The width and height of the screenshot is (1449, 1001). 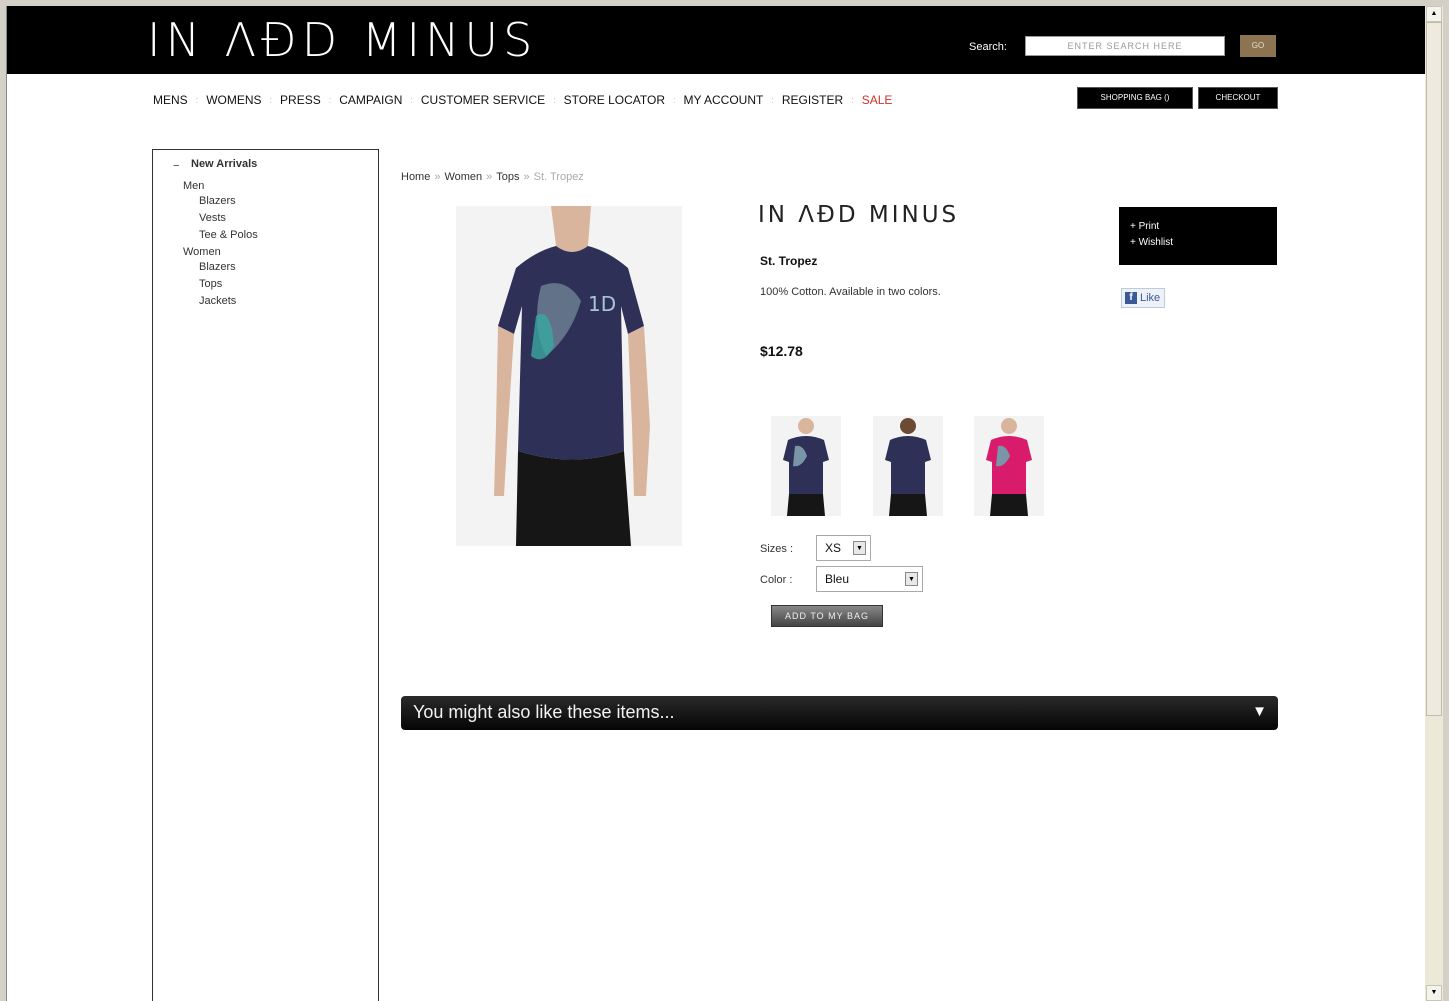 I want to click on breadcrumb-women: Women, so click(x=463, y=177).